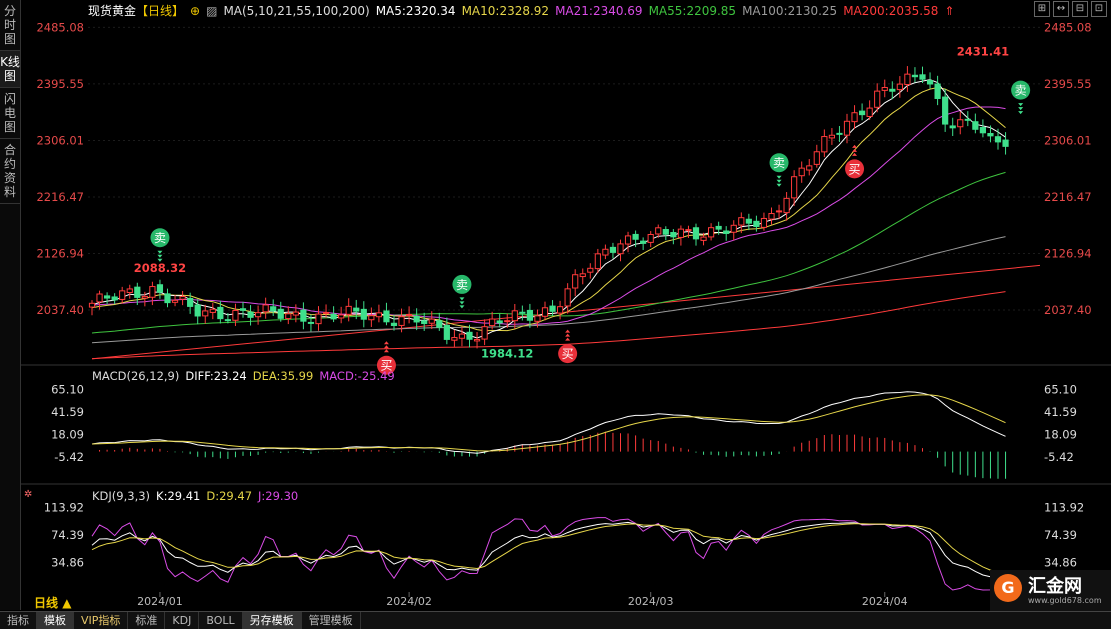 Image resolution: width=1111 pixels, height=629 pixels. I want to click on kdj-k: K:29.41, so click(178, 496).